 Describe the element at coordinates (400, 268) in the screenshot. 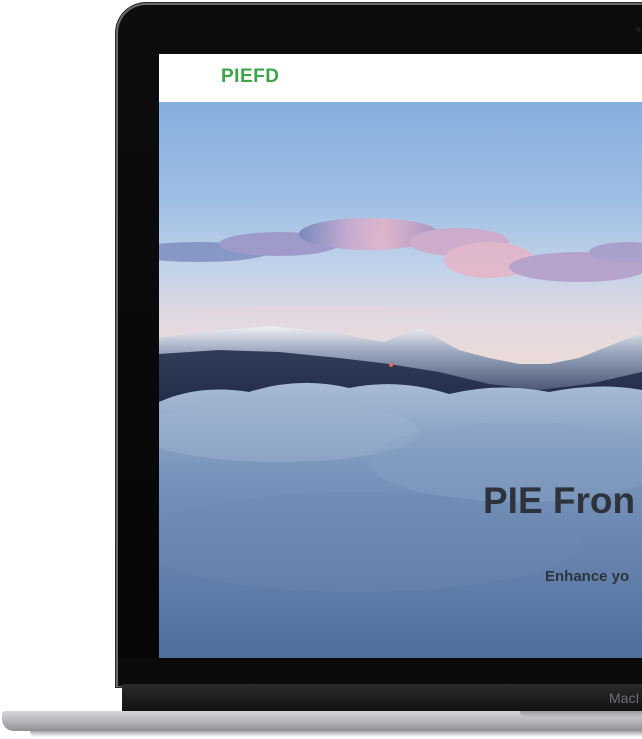

I see `sky-clouds` at that location.